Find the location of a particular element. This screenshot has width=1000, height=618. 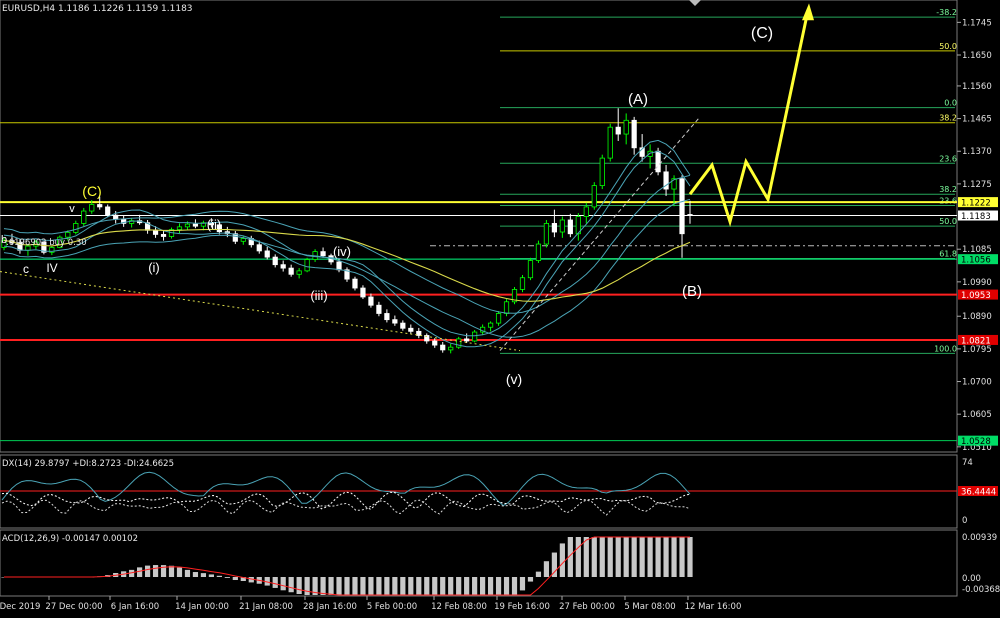

channel-dashed-line is located at coordinates (600, 233).